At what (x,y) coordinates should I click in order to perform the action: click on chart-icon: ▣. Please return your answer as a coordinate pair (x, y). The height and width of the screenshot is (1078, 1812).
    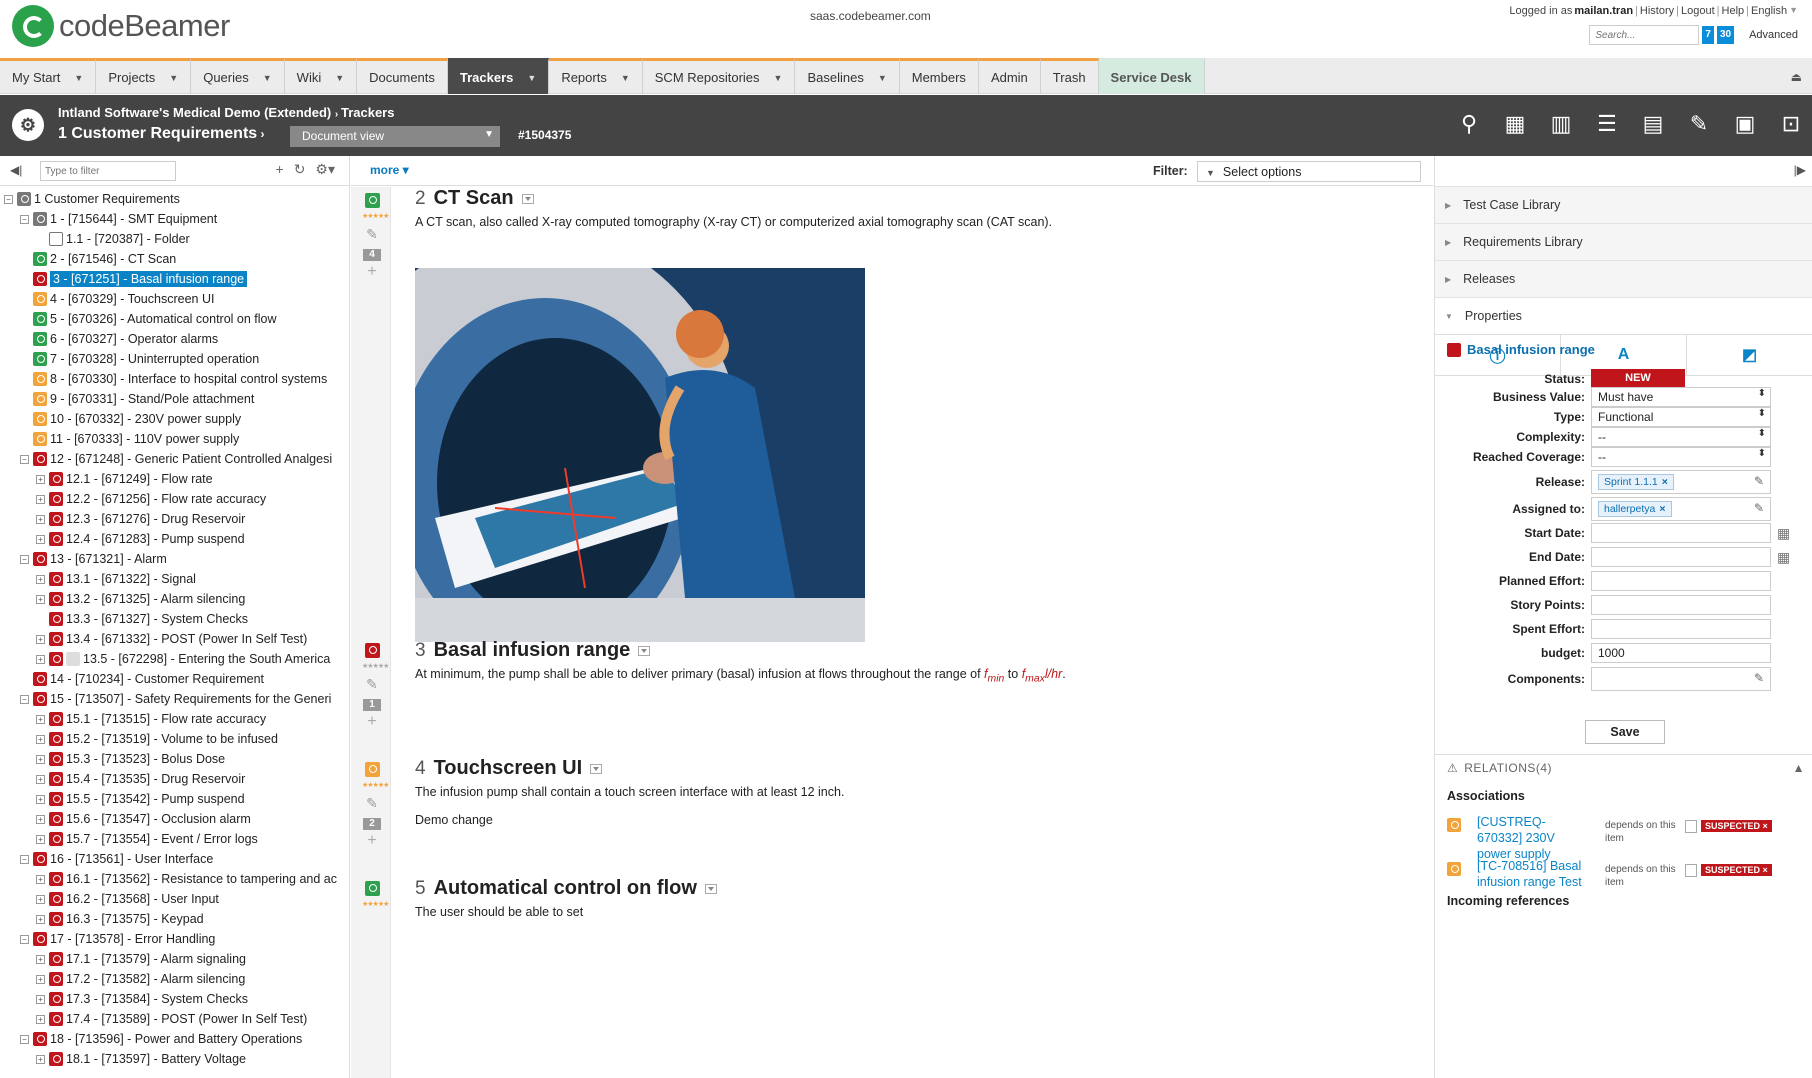
    Looking at the image, I should click on (1745, 124).